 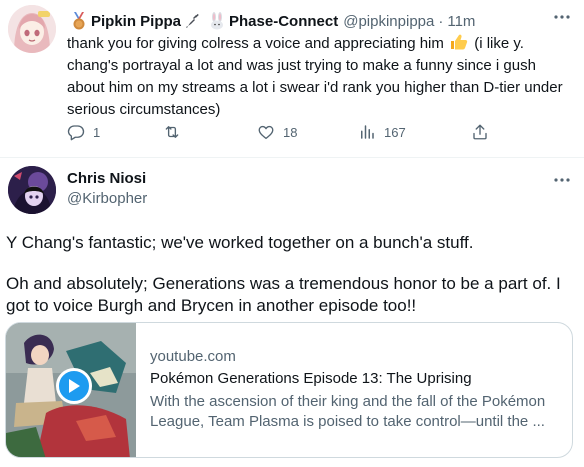 I want to click on views-button: 167, so click(x=382, y=132).